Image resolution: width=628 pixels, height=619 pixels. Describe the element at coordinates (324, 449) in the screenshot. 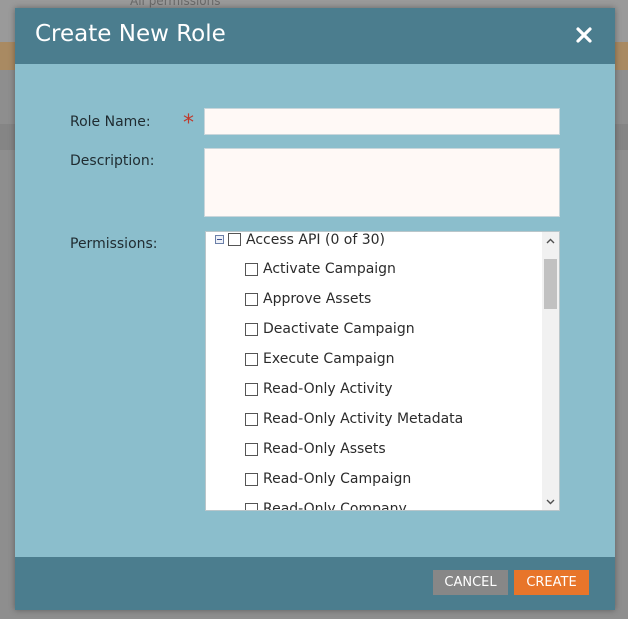

I see `permission-label: Read-Only Assets` at that location.